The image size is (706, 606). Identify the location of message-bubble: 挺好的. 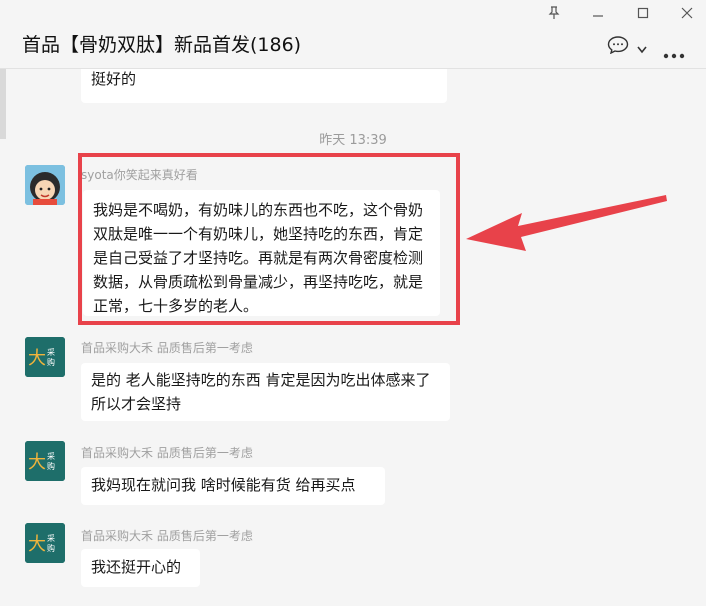
(264, 86).